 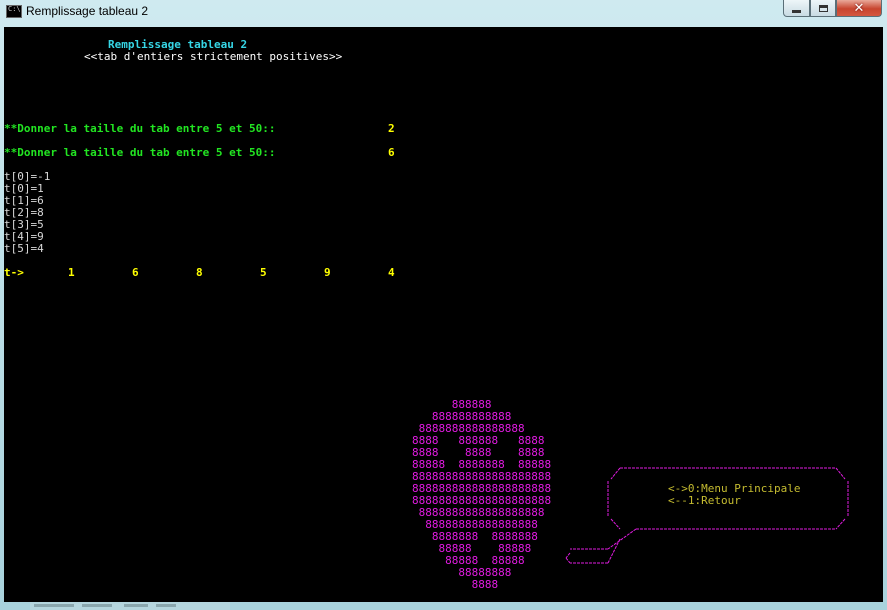 I want to click on console-icon: C:\, so click(x=14, y=11).